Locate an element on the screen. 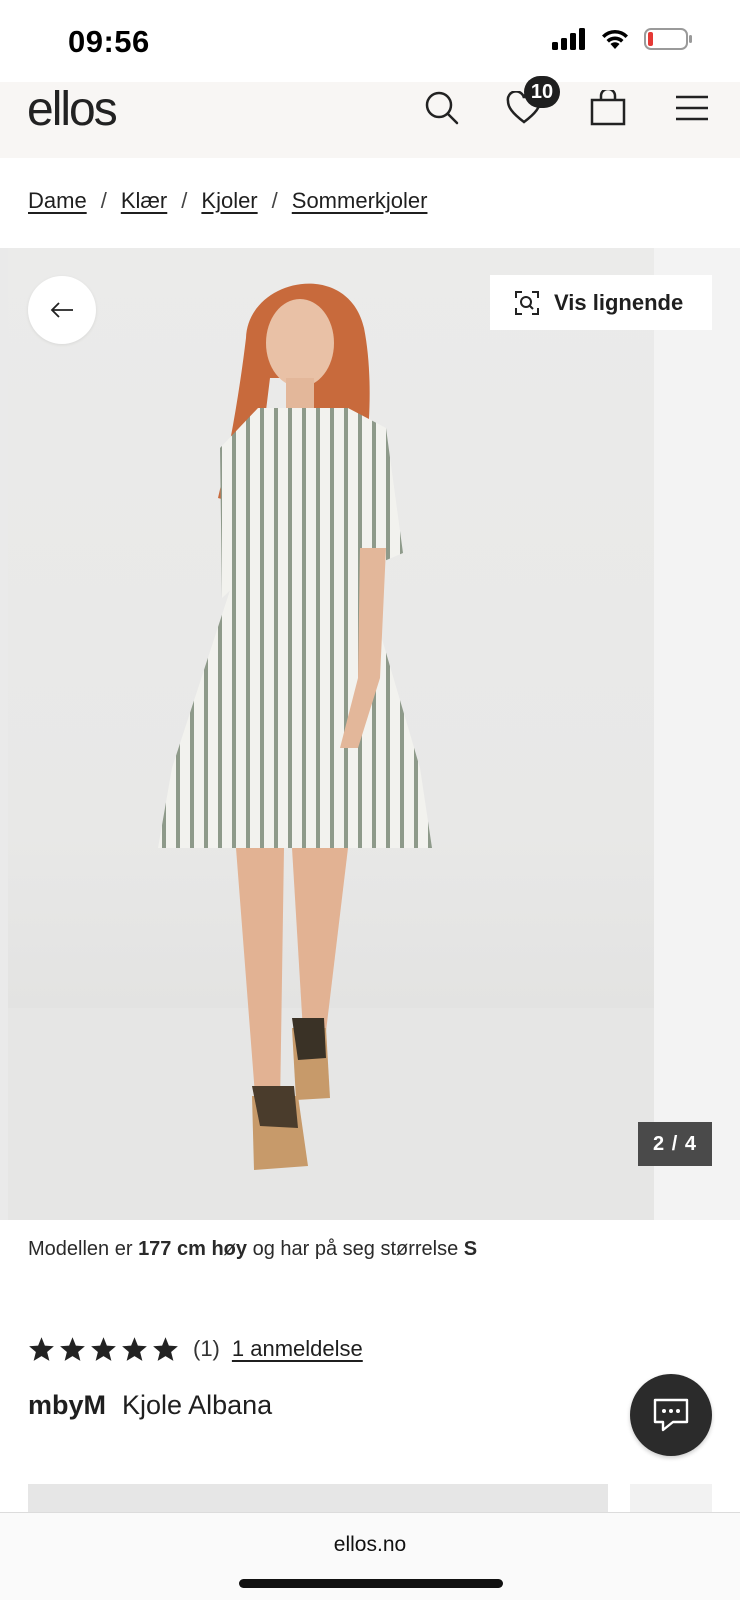 The height and width of the screenshot is (1600, 740). show-similar-button: Vis lignende is located at coordinates (601, 302).